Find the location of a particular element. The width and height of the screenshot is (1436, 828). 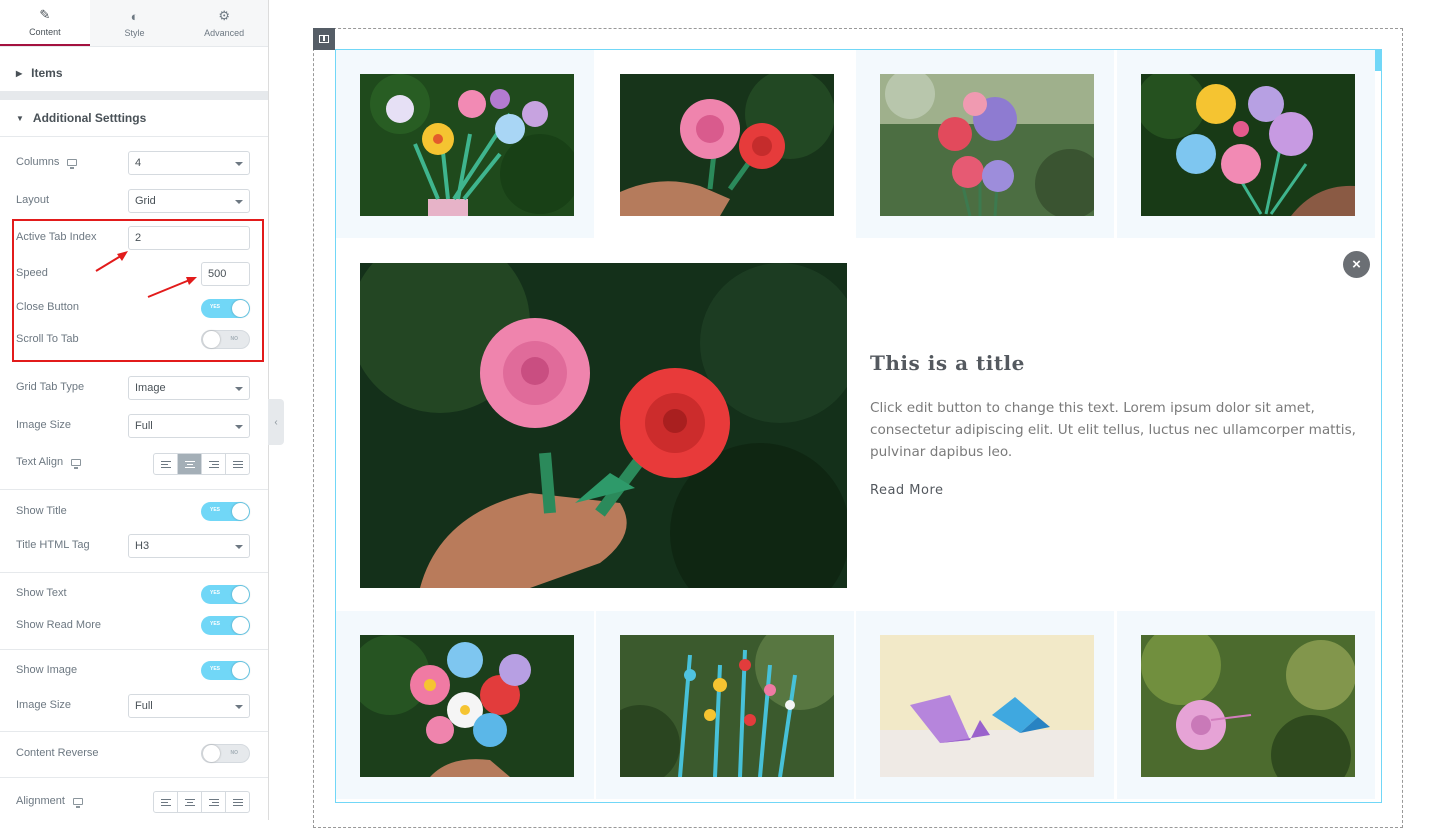

close-icon: × is located at coordinates (1356, 264).